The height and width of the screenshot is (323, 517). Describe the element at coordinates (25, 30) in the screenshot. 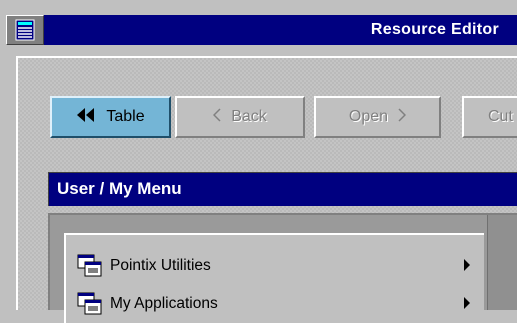

I see `window-system-icon` at that location.